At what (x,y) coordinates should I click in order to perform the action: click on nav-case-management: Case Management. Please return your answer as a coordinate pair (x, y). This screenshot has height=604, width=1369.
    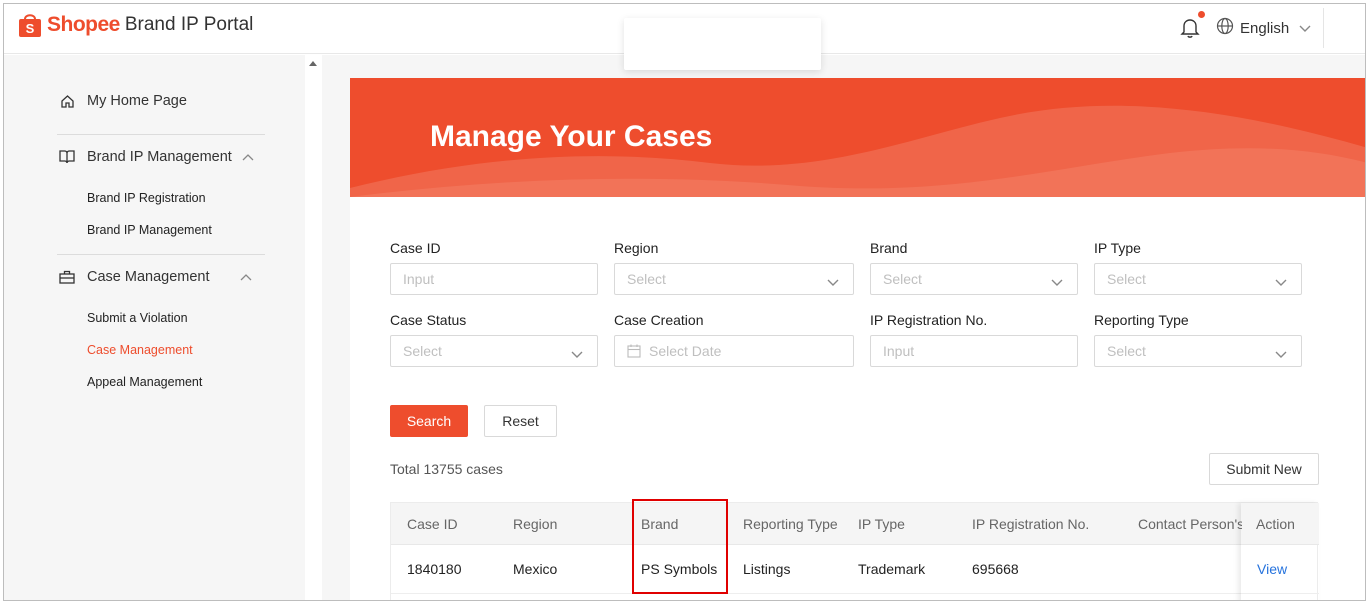
    Looking at the image, I should click on (155, 277).